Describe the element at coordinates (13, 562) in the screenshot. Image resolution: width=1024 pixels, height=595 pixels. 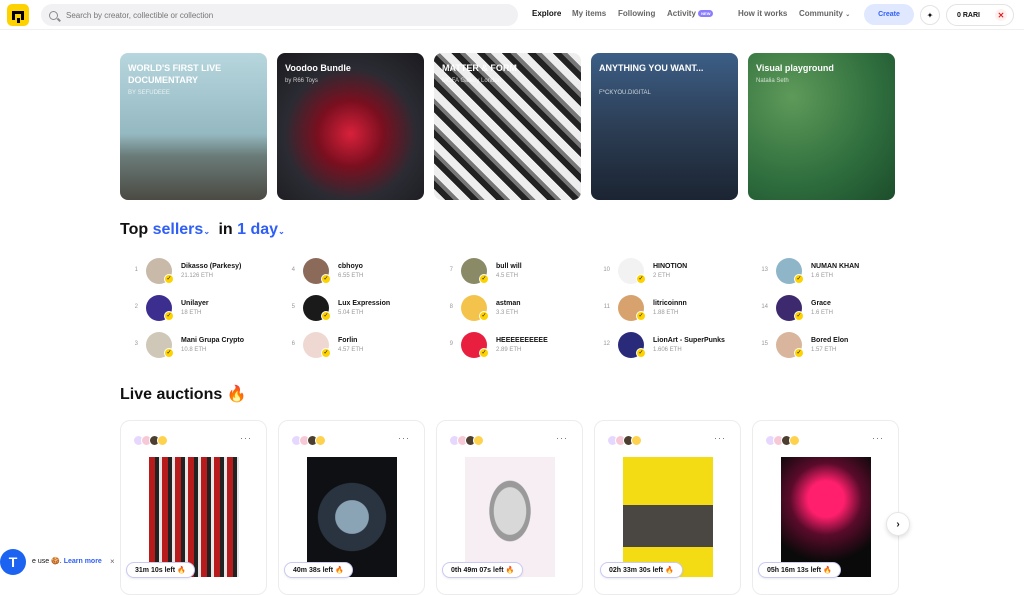
I see `app-logo-icon: T` at that location.